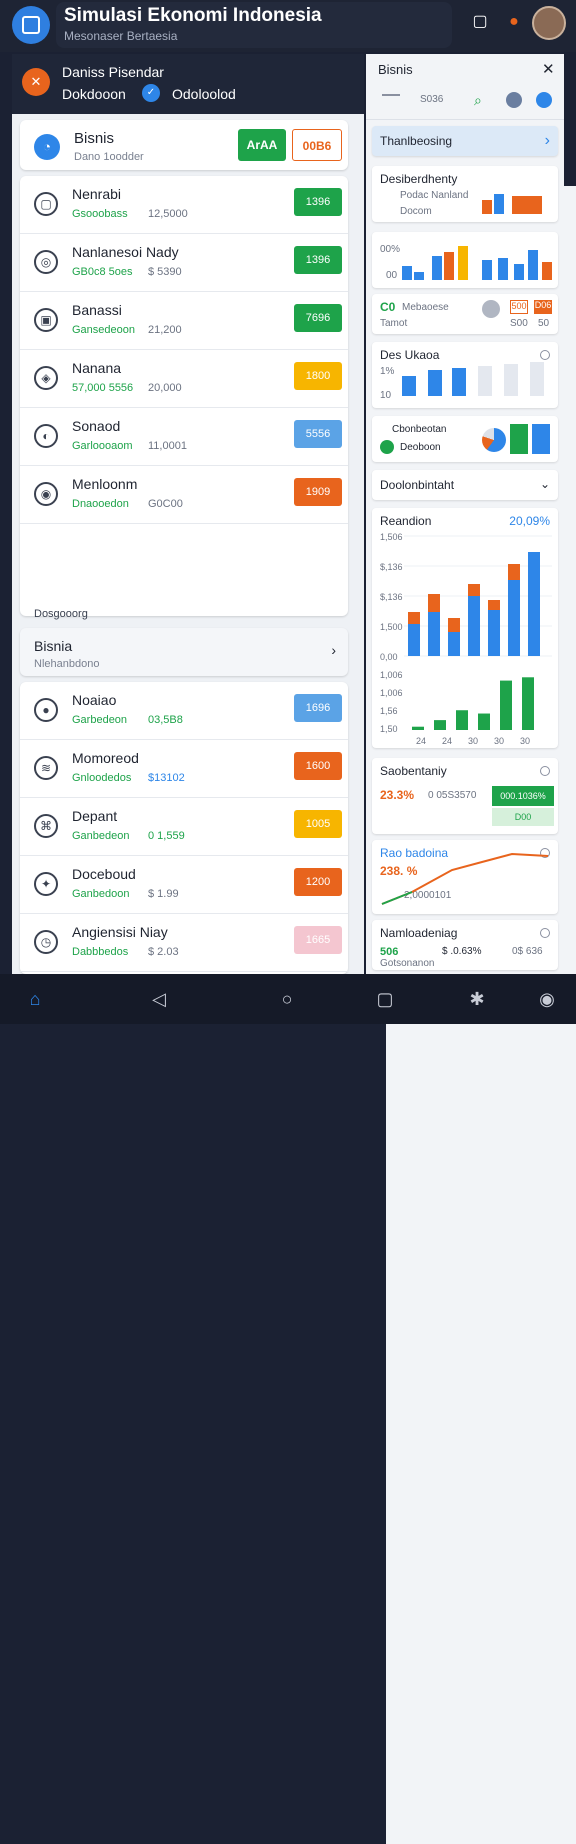 Image resolution: width=576 pixels, height=1844 pixels. What do you see at coordinates (419, 179) in the screenshot?
I see `card1-title: Desiberdhenty` at bounding box center [419, 179].